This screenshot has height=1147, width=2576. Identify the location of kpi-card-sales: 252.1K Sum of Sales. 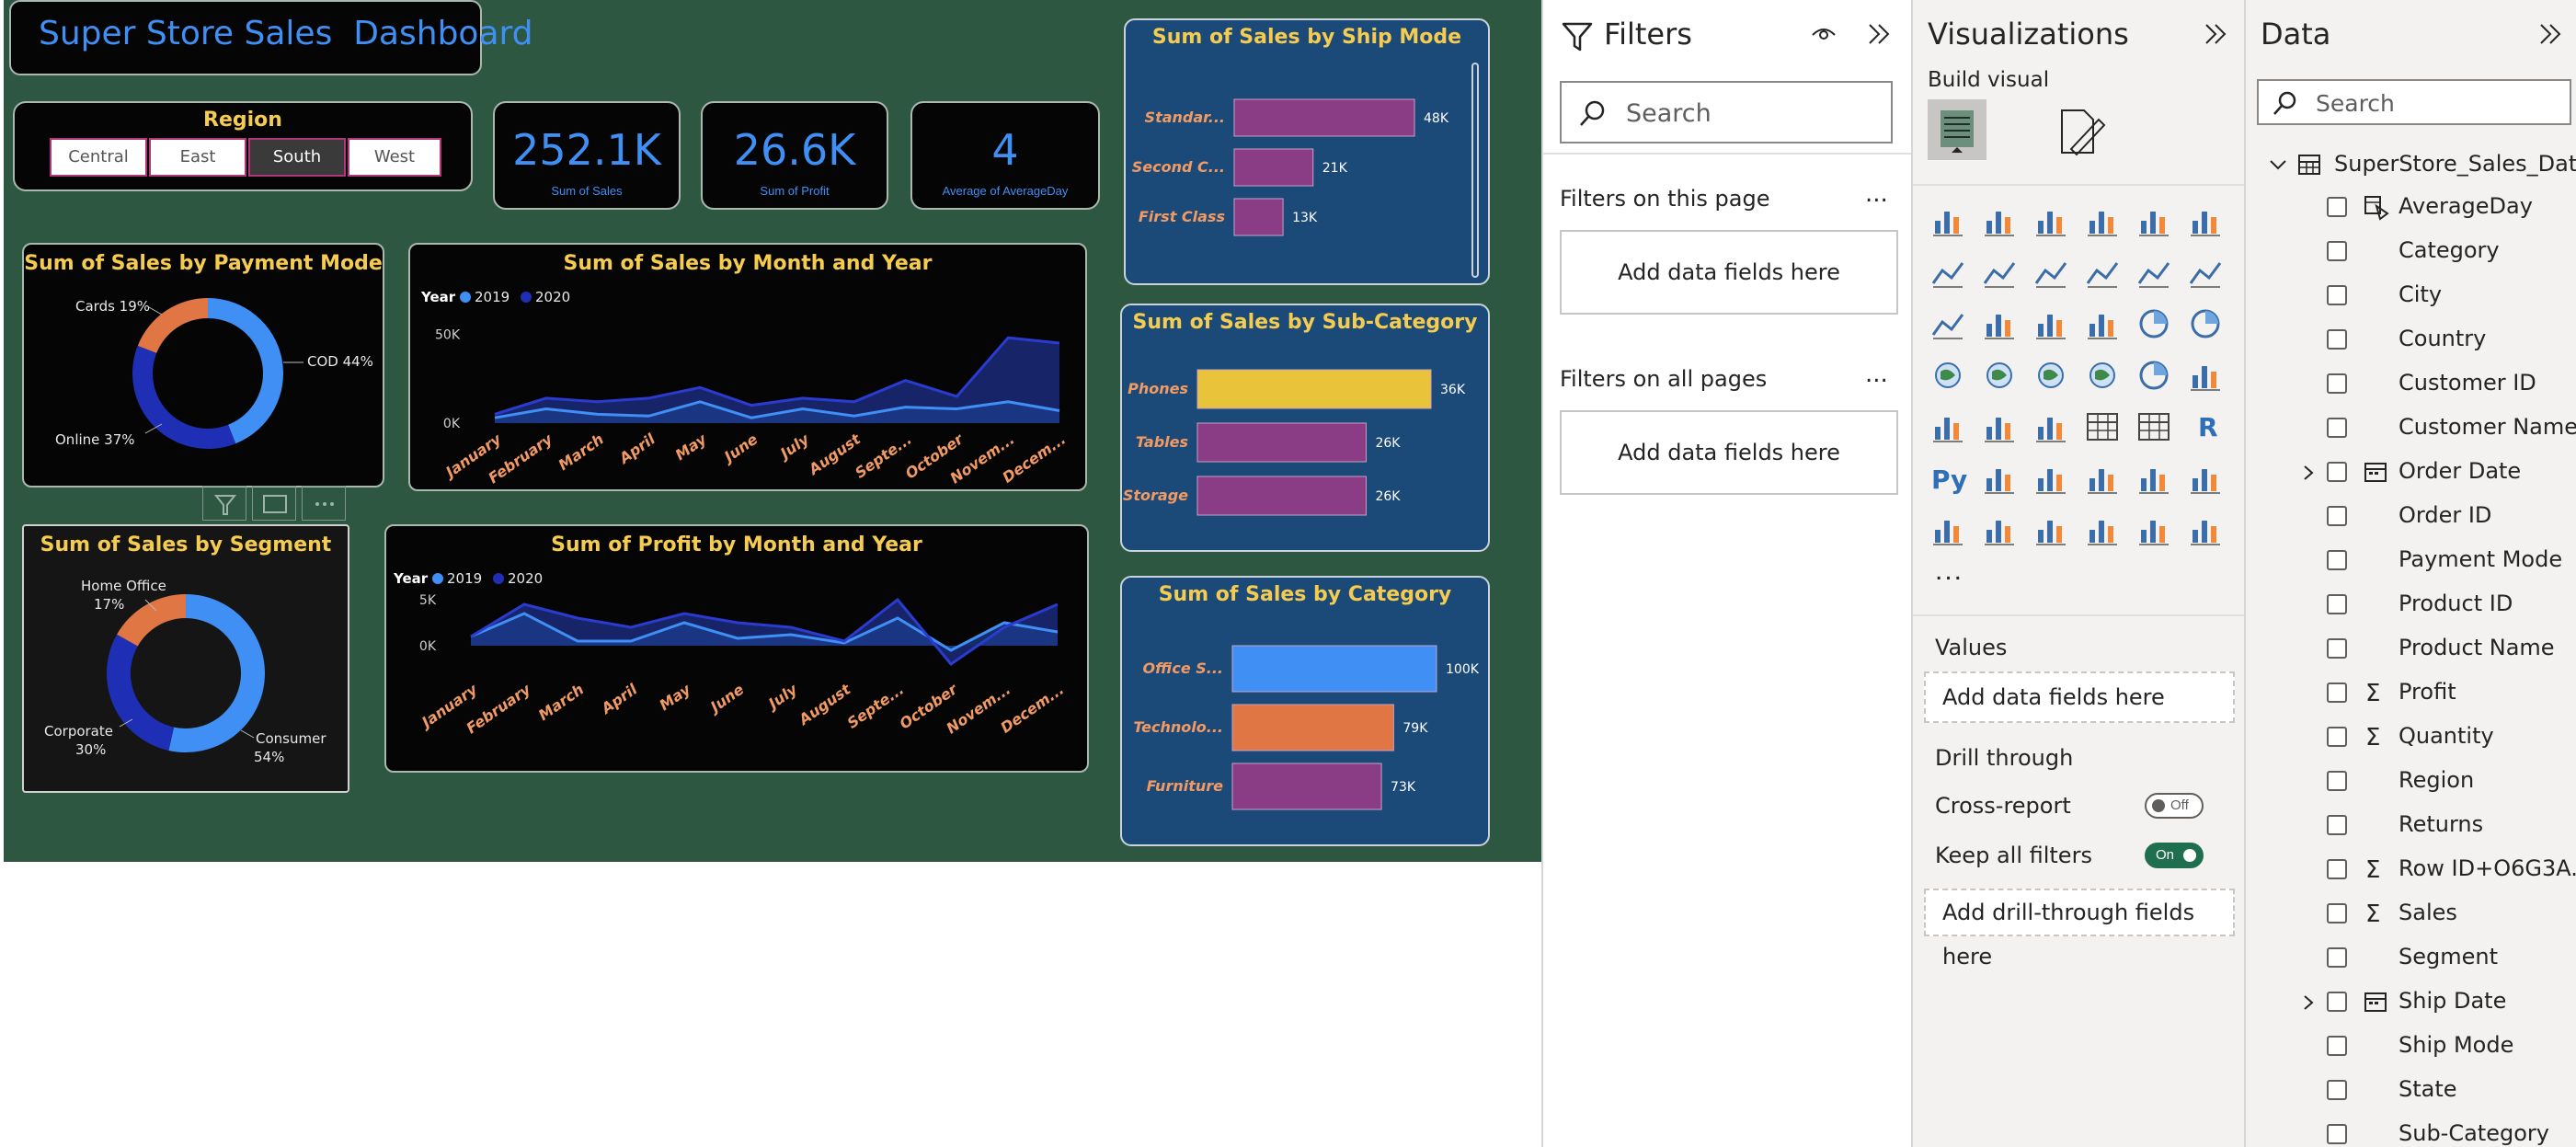
(587, 155).